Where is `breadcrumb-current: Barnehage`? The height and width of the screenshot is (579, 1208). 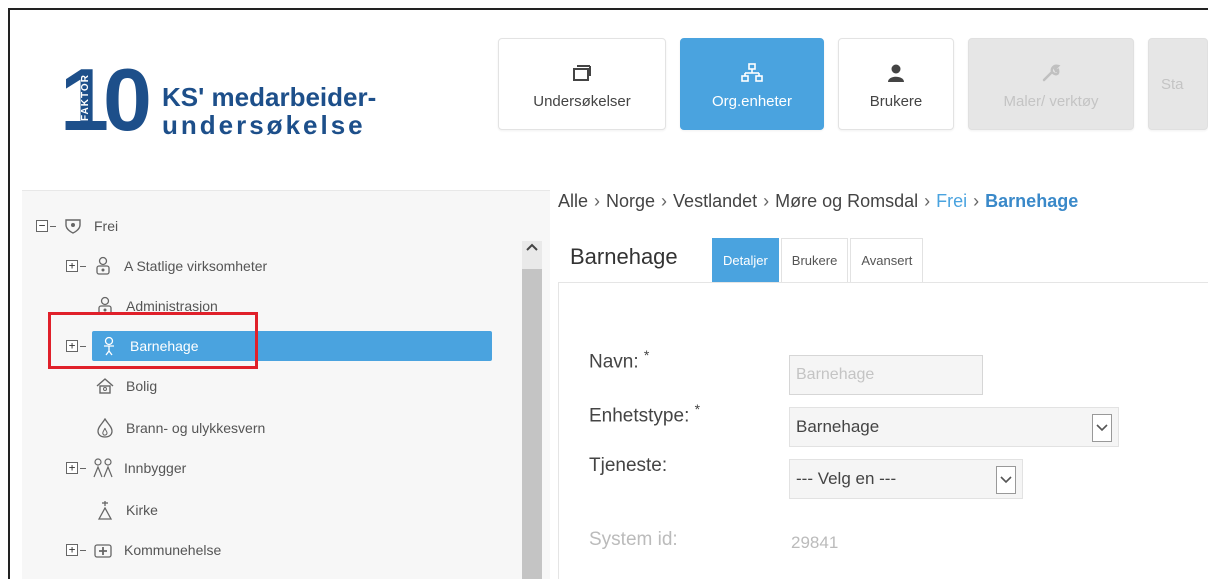 breadcrumb-current: Barnehage is located at coordinates (1032, 201).